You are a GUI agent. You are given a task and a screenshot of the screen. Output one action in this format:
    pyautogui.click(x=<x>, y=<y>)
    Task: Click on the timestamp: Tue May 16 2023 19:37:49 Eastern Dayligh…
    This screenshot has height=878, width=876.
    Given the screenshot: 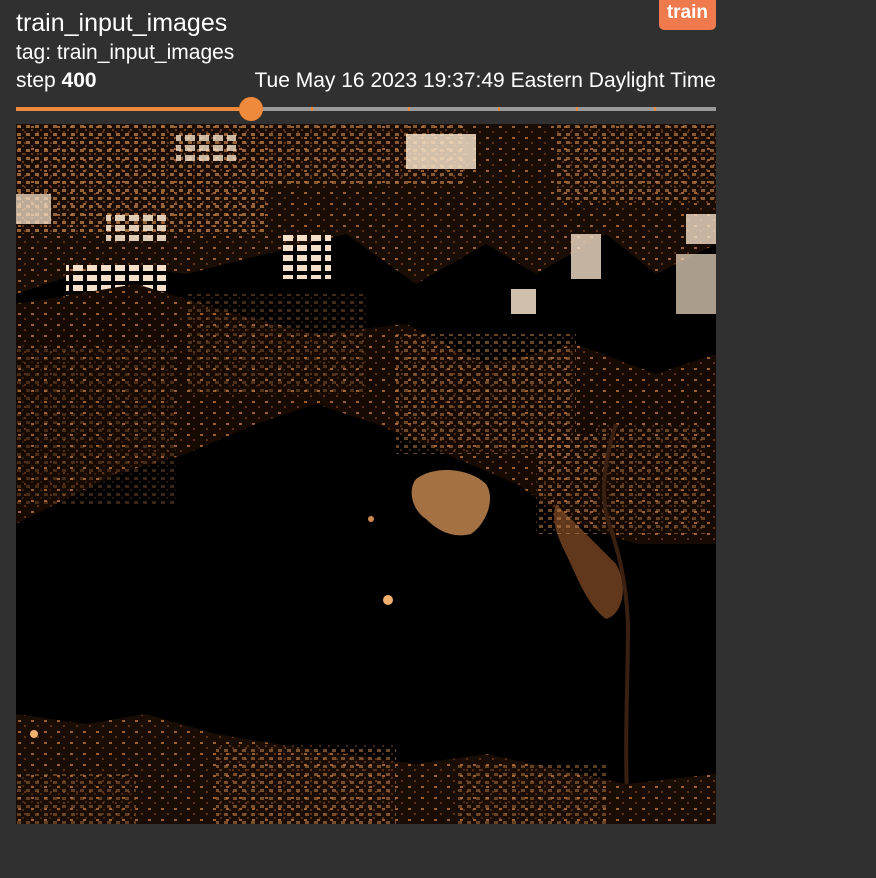 What is the action you would take?
    pyautogui.click(x=485, y=80)
    